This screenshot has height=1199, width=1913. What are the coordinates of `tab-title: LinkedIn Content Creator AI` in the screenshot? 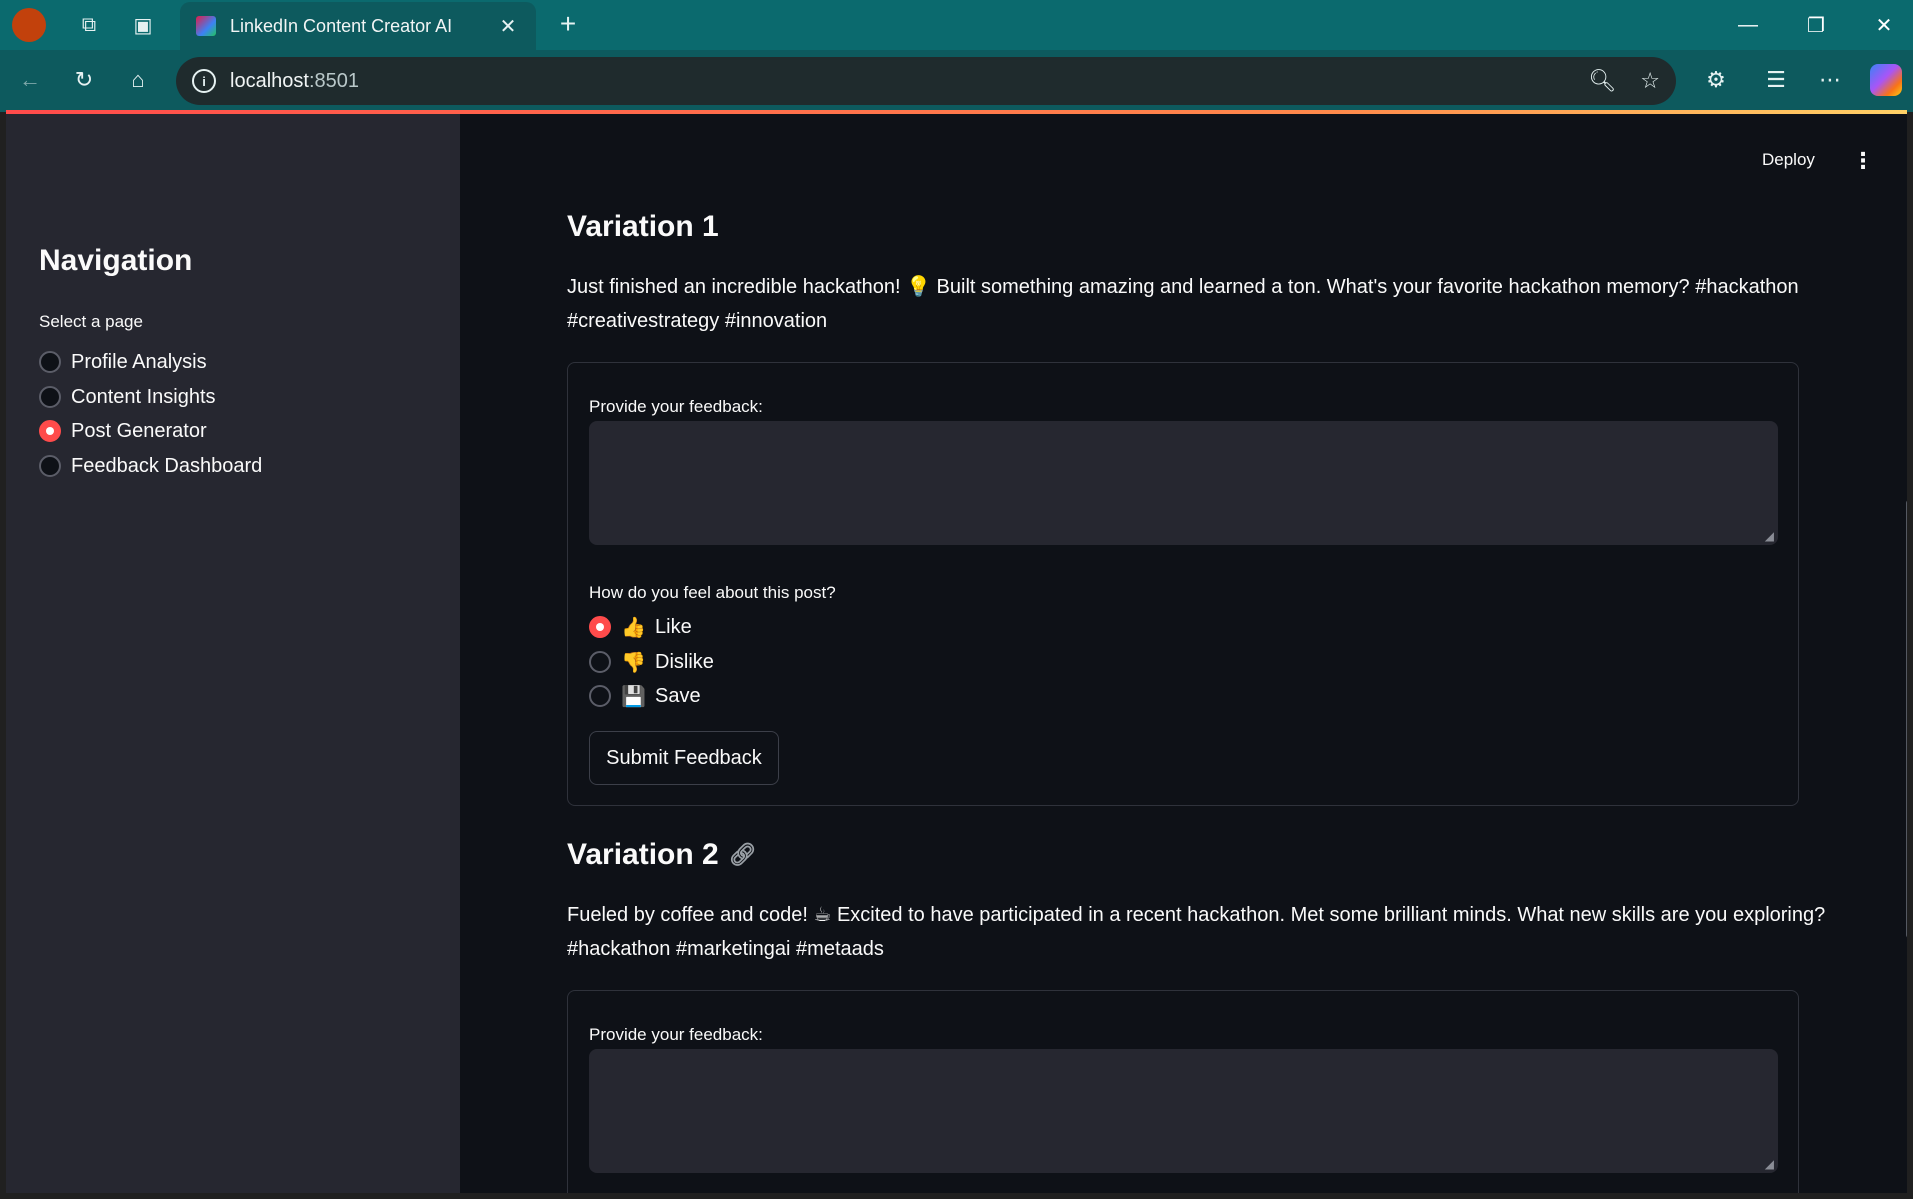 It's located at (341, 25).